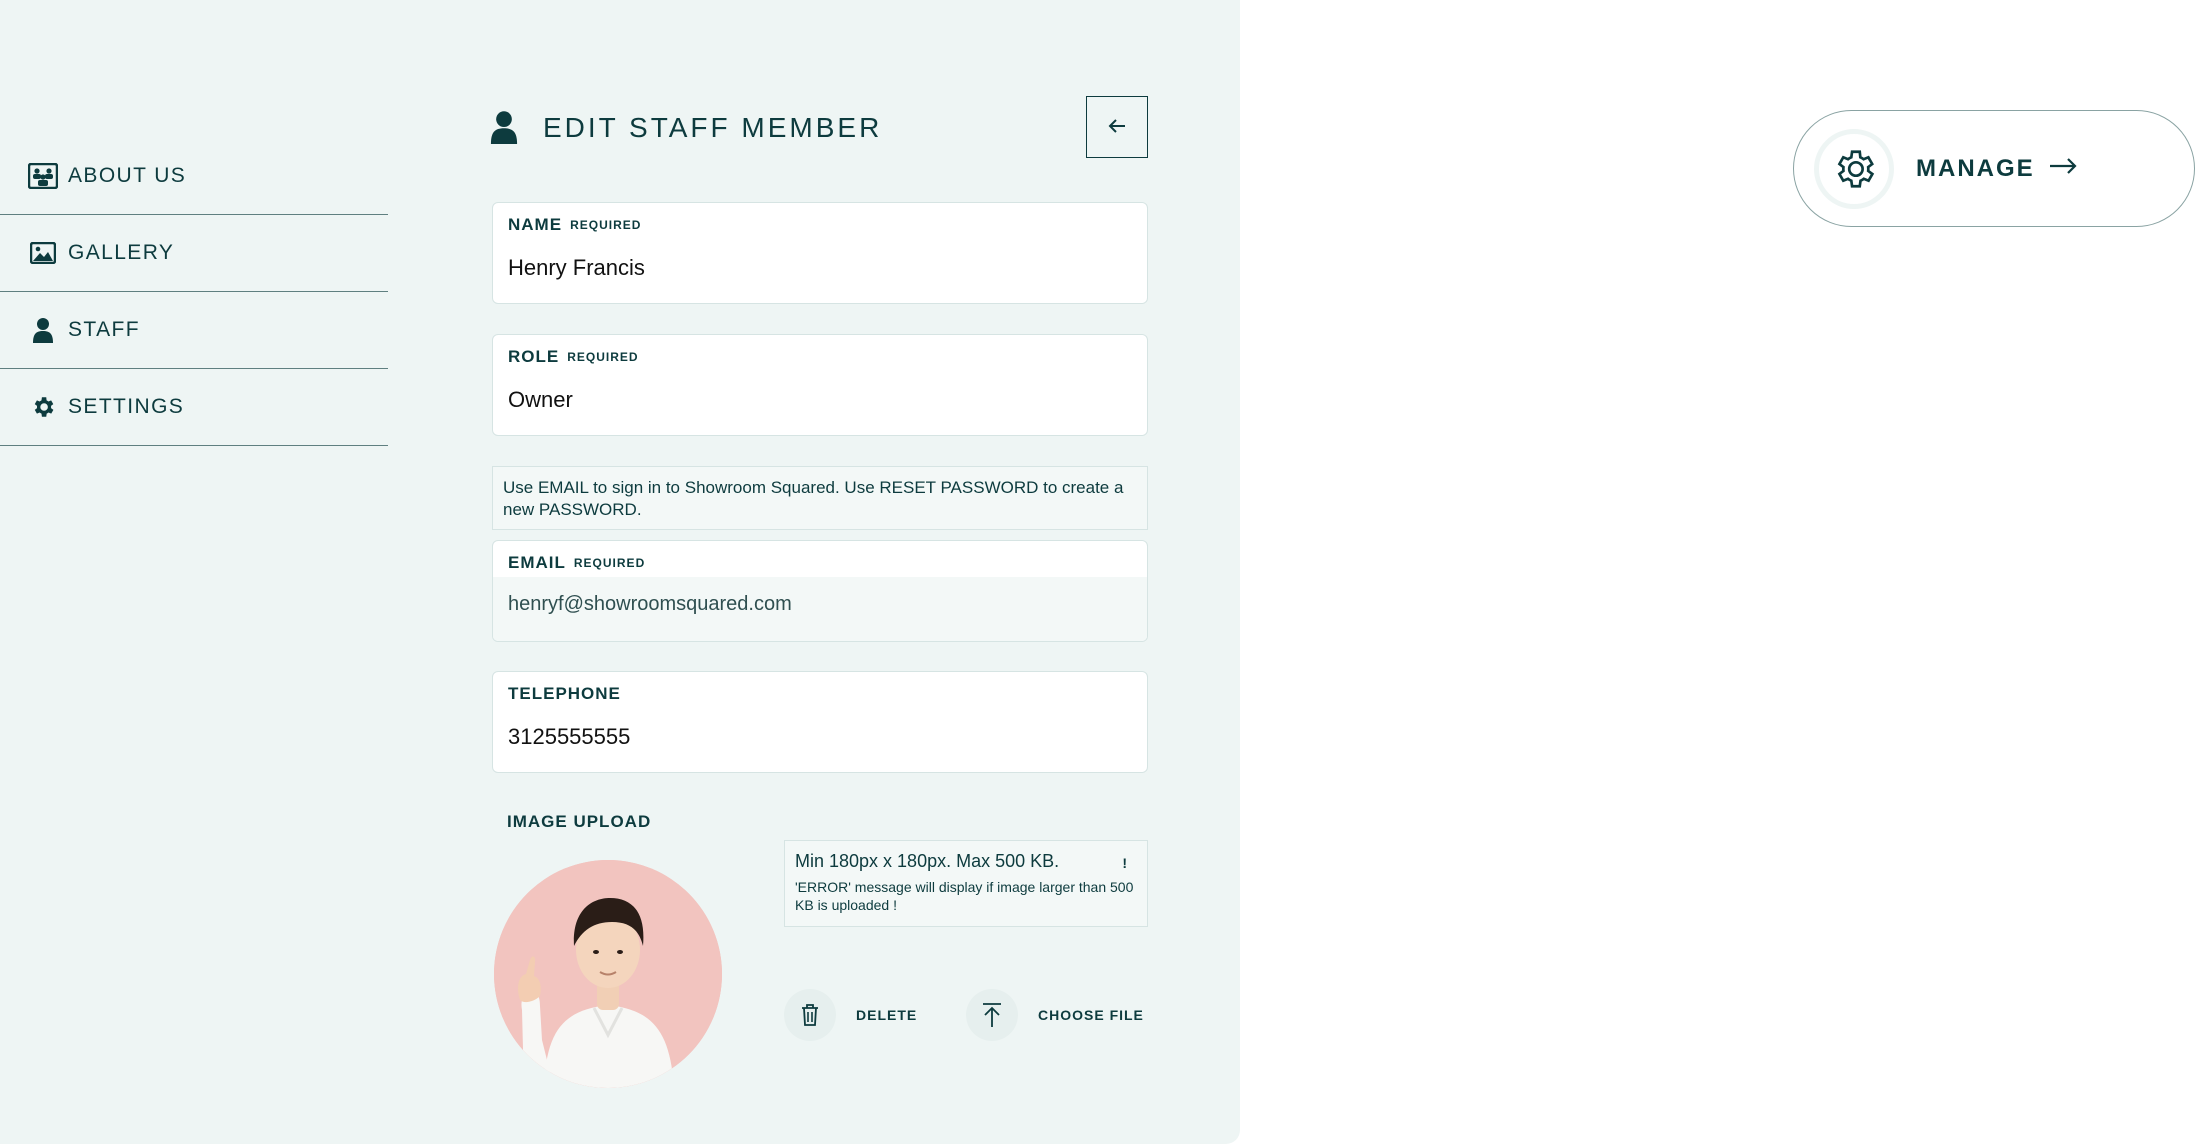 The image size is (2197, 1144). I want to click on name-label: NAME REQUIRED, so click(574, 225).